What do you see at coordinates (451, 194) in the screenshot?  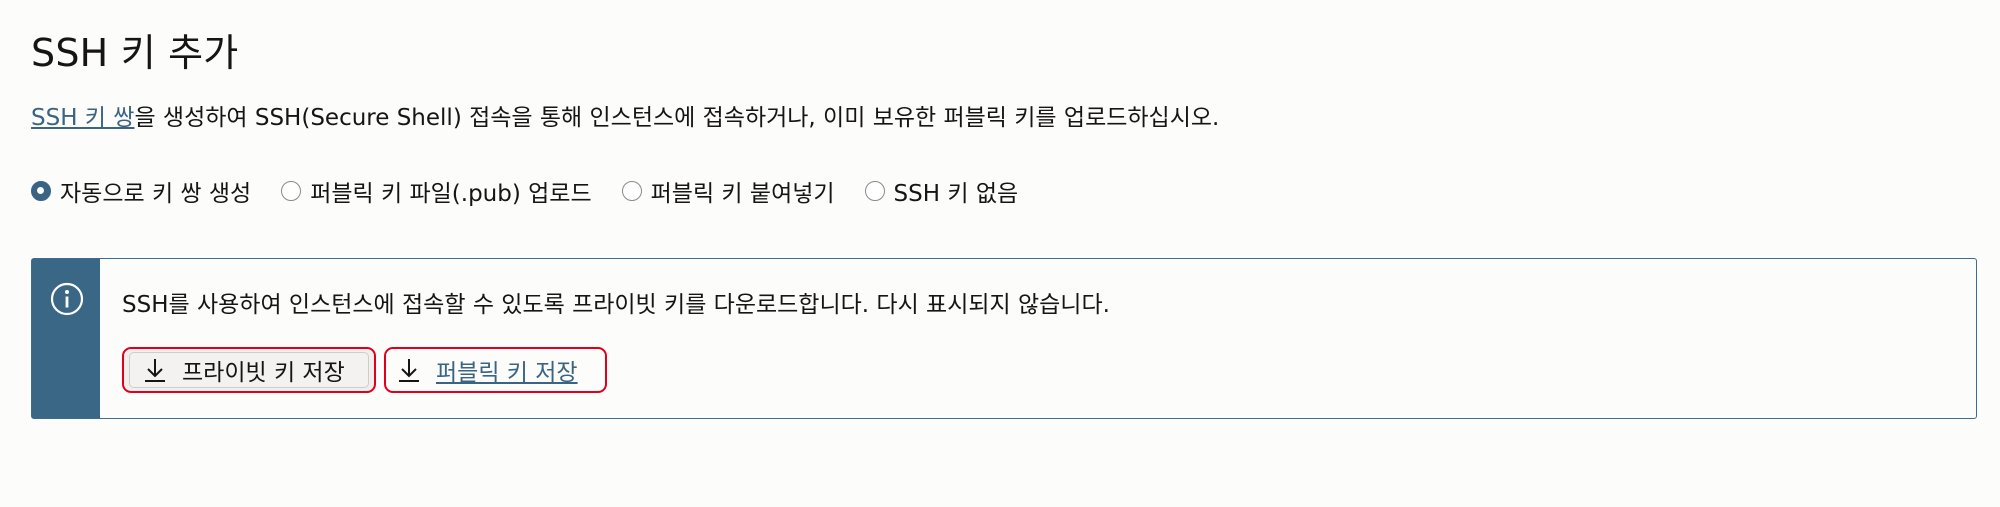 I see `radio-label-upload-public-key-file: 퍼블릭 키 파일(.pub) 업로드` at bounding box center [451, 194].